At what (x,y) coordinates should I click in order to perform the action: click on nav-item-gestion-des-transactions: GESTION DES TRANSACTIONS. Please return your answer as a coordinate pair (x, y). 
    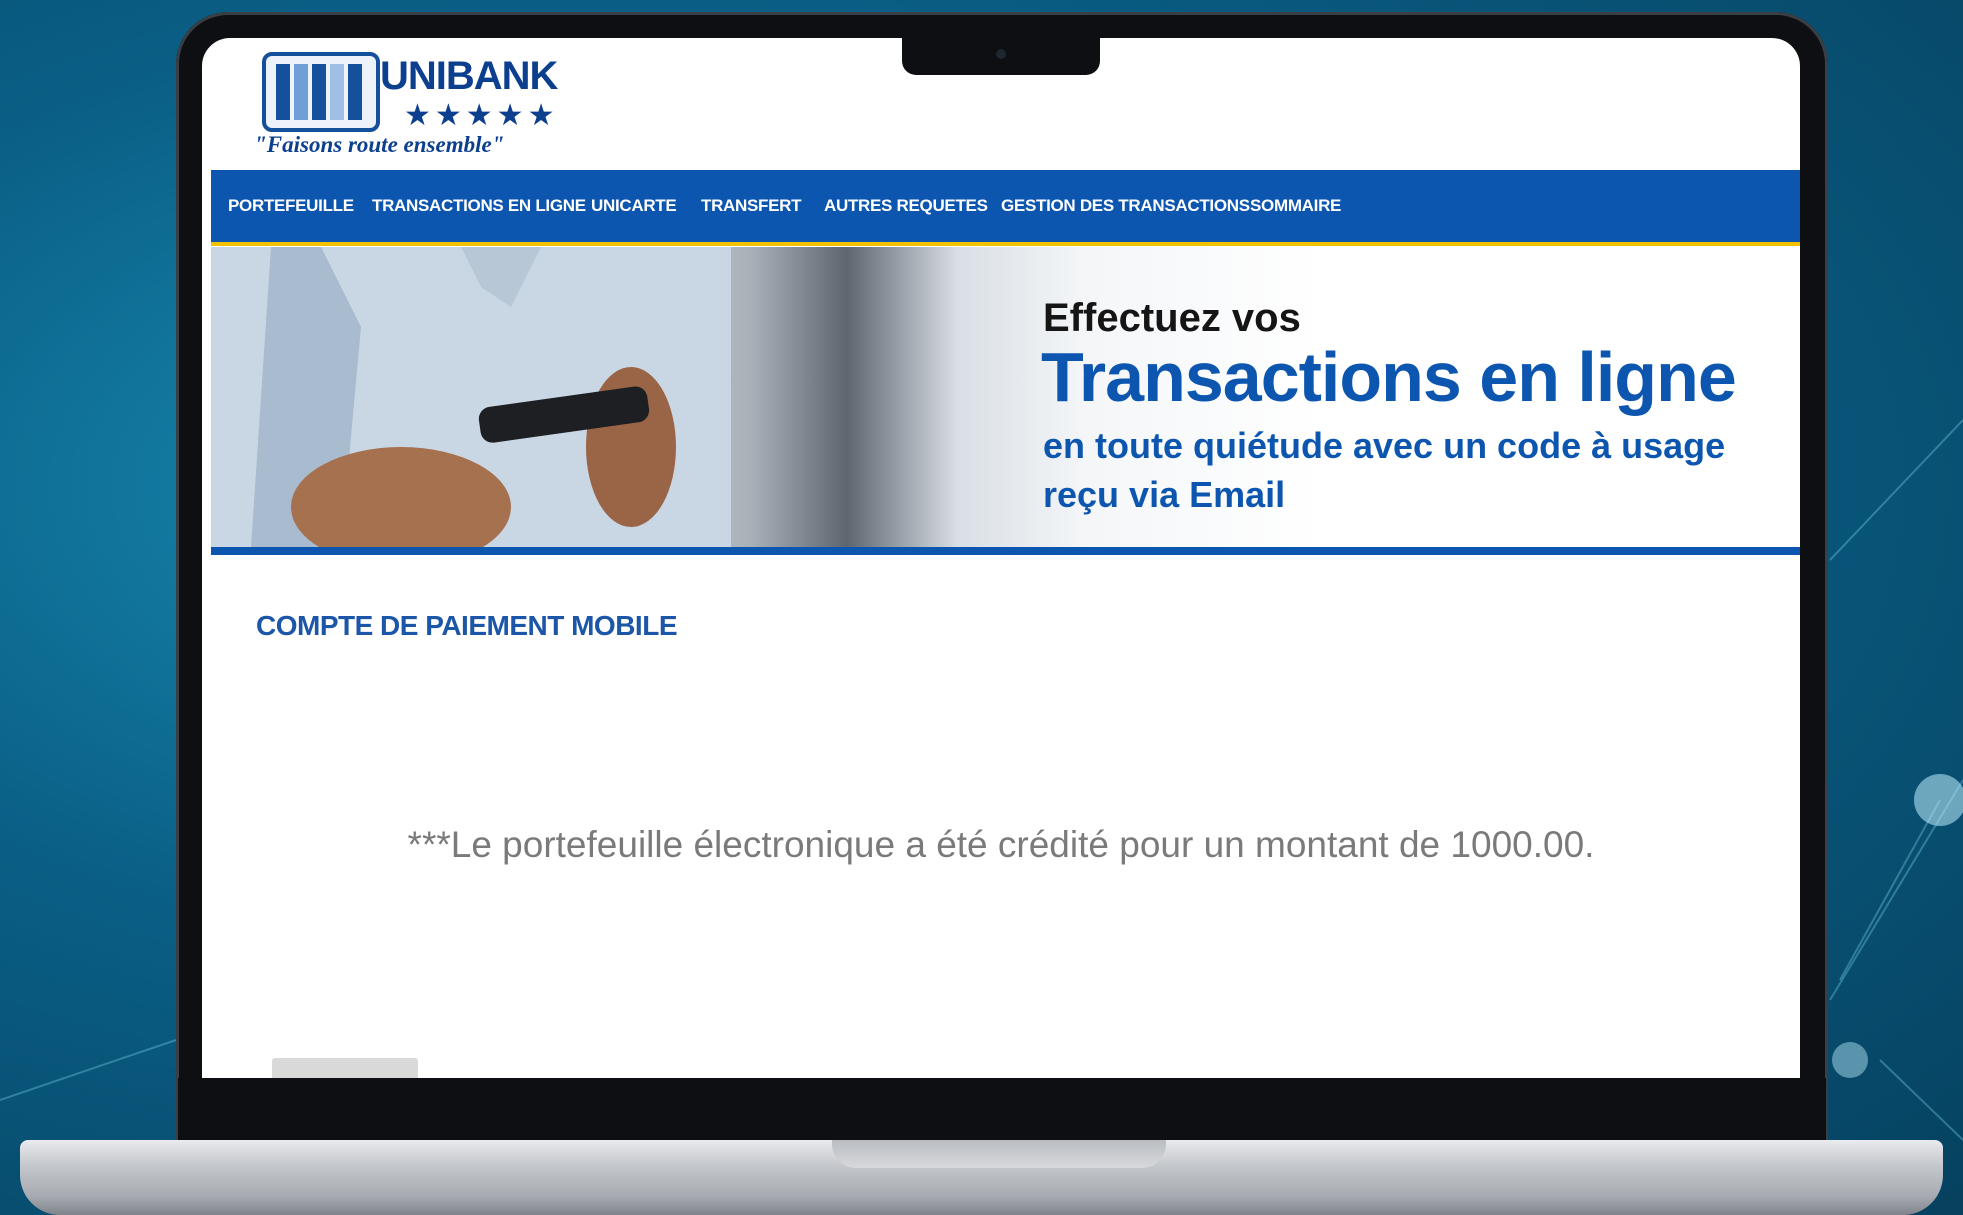
    Looking at the image, I should click on (1125, 206).